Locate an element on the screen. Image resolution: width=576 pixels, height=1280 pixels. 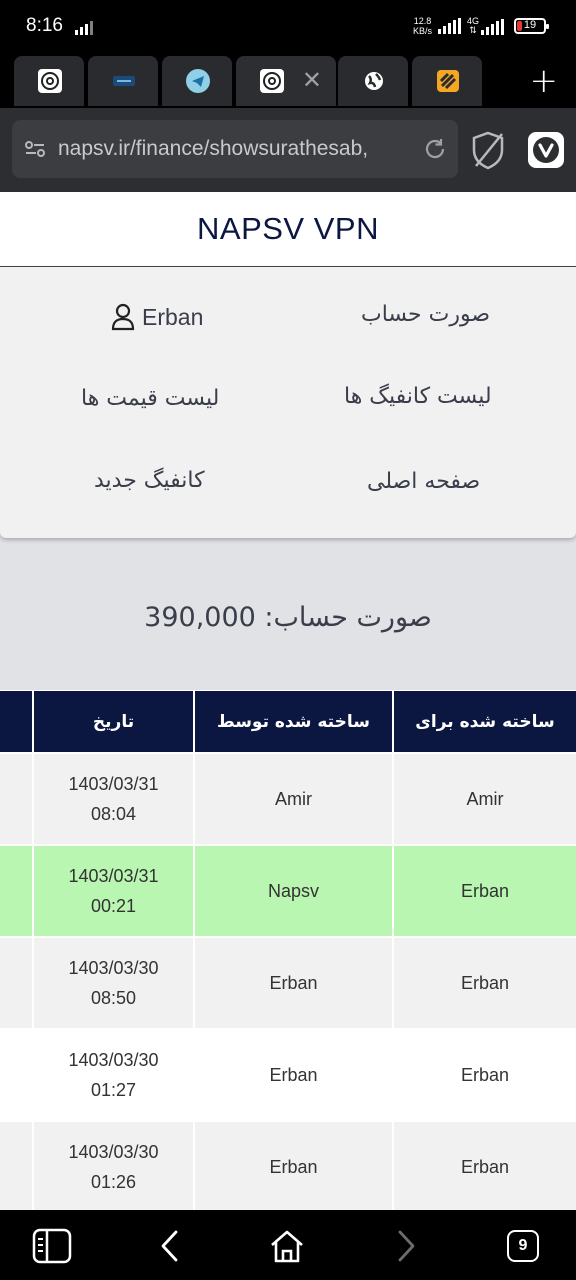
battery-level: 19 is located at coordinates (530, 25).